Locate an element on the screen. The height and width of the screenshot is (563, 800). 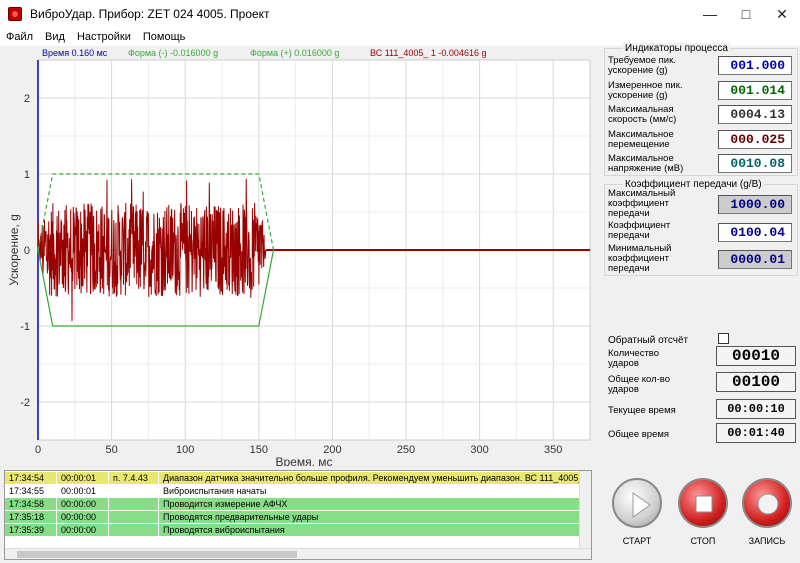
x-tick-label: 50 is located at coordinates (111, 450).